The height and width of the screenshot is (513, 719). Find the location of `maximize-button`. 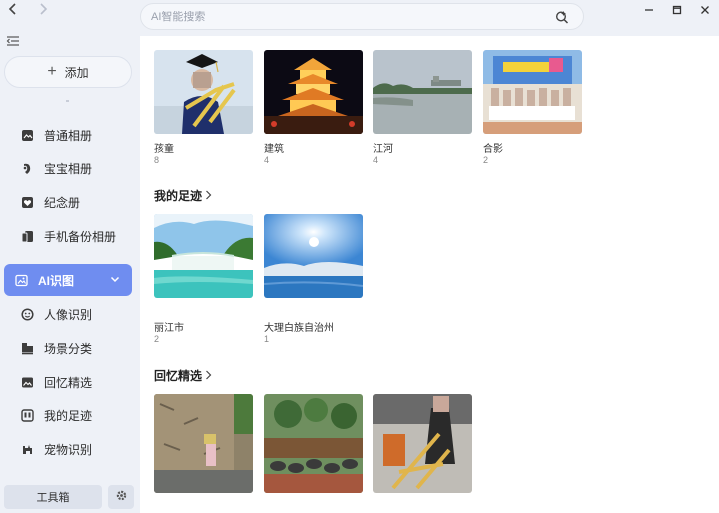

maximize-button is located at coordinates (677, 10).